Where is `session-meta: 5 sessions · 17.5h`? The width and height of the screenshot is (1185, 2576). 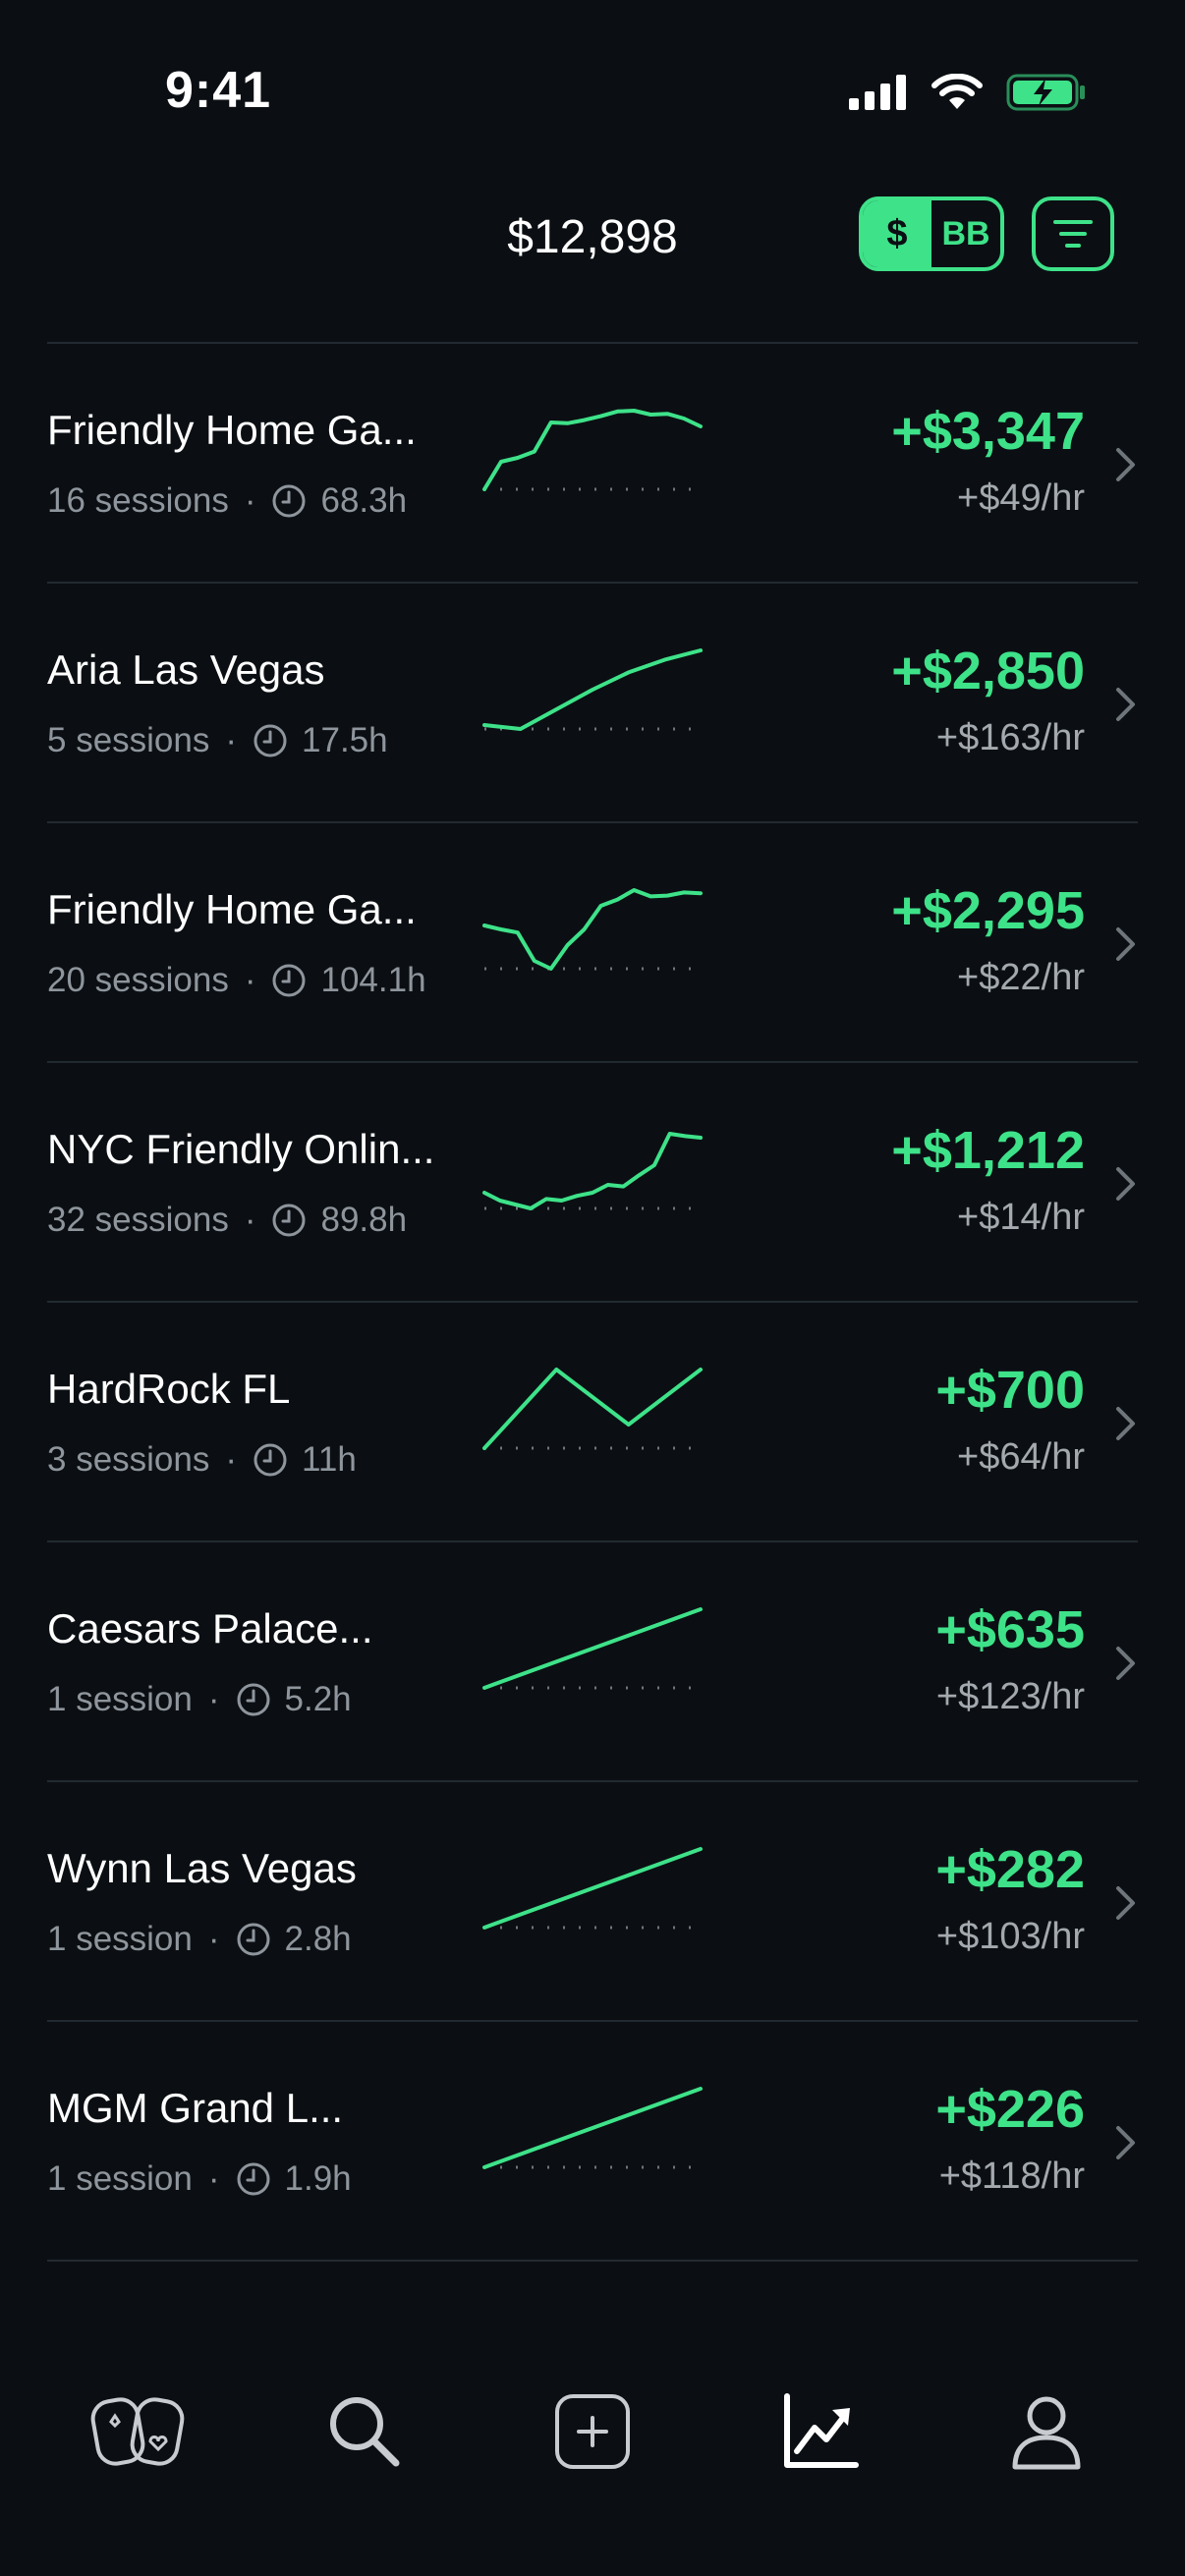 session-meta: 5 sessions · 17.5h is located at coordinates (217, 740).